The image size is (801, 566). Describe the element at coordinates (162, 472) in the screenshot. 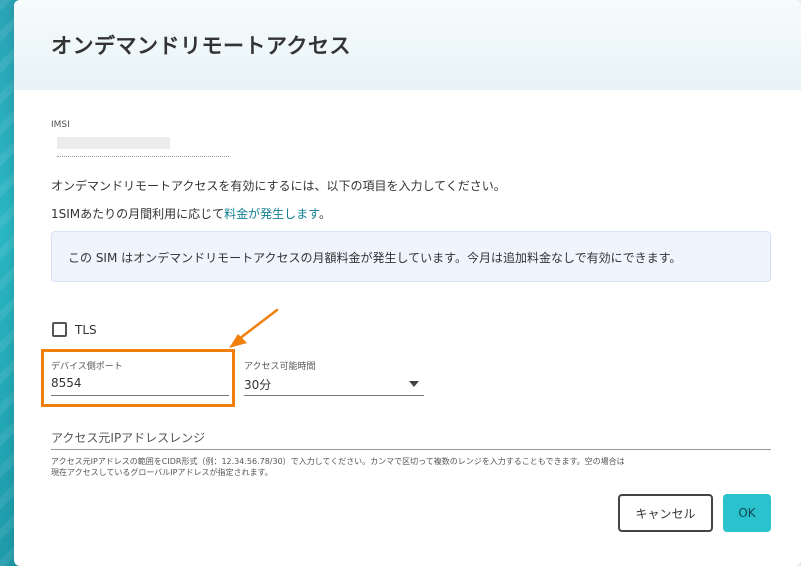

I see `help-line-2: 現在アクセスしているグローバルIPアドレスが指定されます。` at that location.